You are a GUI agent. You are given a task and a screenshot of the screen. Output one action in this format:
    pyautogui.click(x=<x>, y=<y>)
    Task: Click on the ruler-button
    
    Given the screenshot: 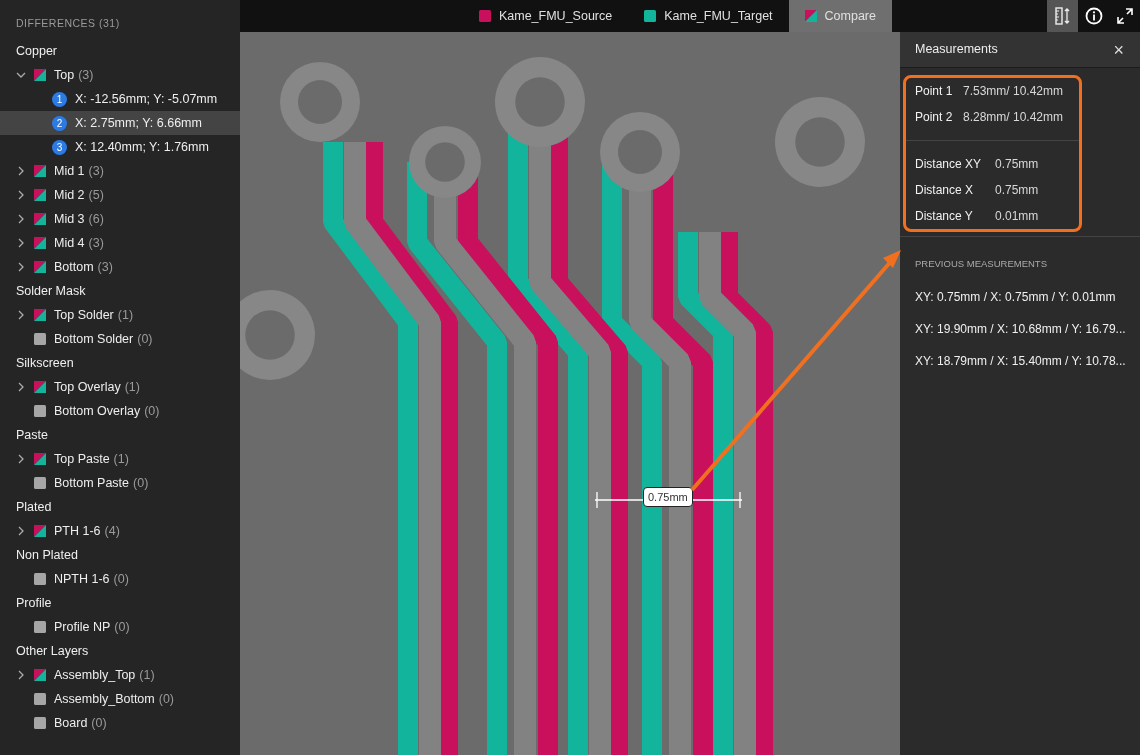 What is the action you would take?
    pyautogui.click(x=1062, y=16)
    